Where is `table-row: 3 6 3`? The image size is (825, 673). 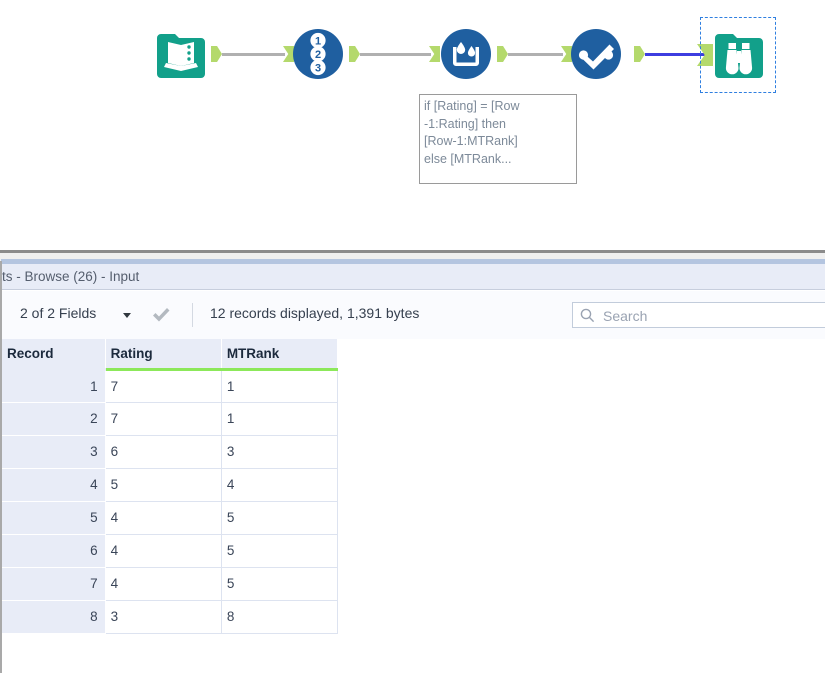
table-row: 3 6 3 is located at coordinates (170, 452).